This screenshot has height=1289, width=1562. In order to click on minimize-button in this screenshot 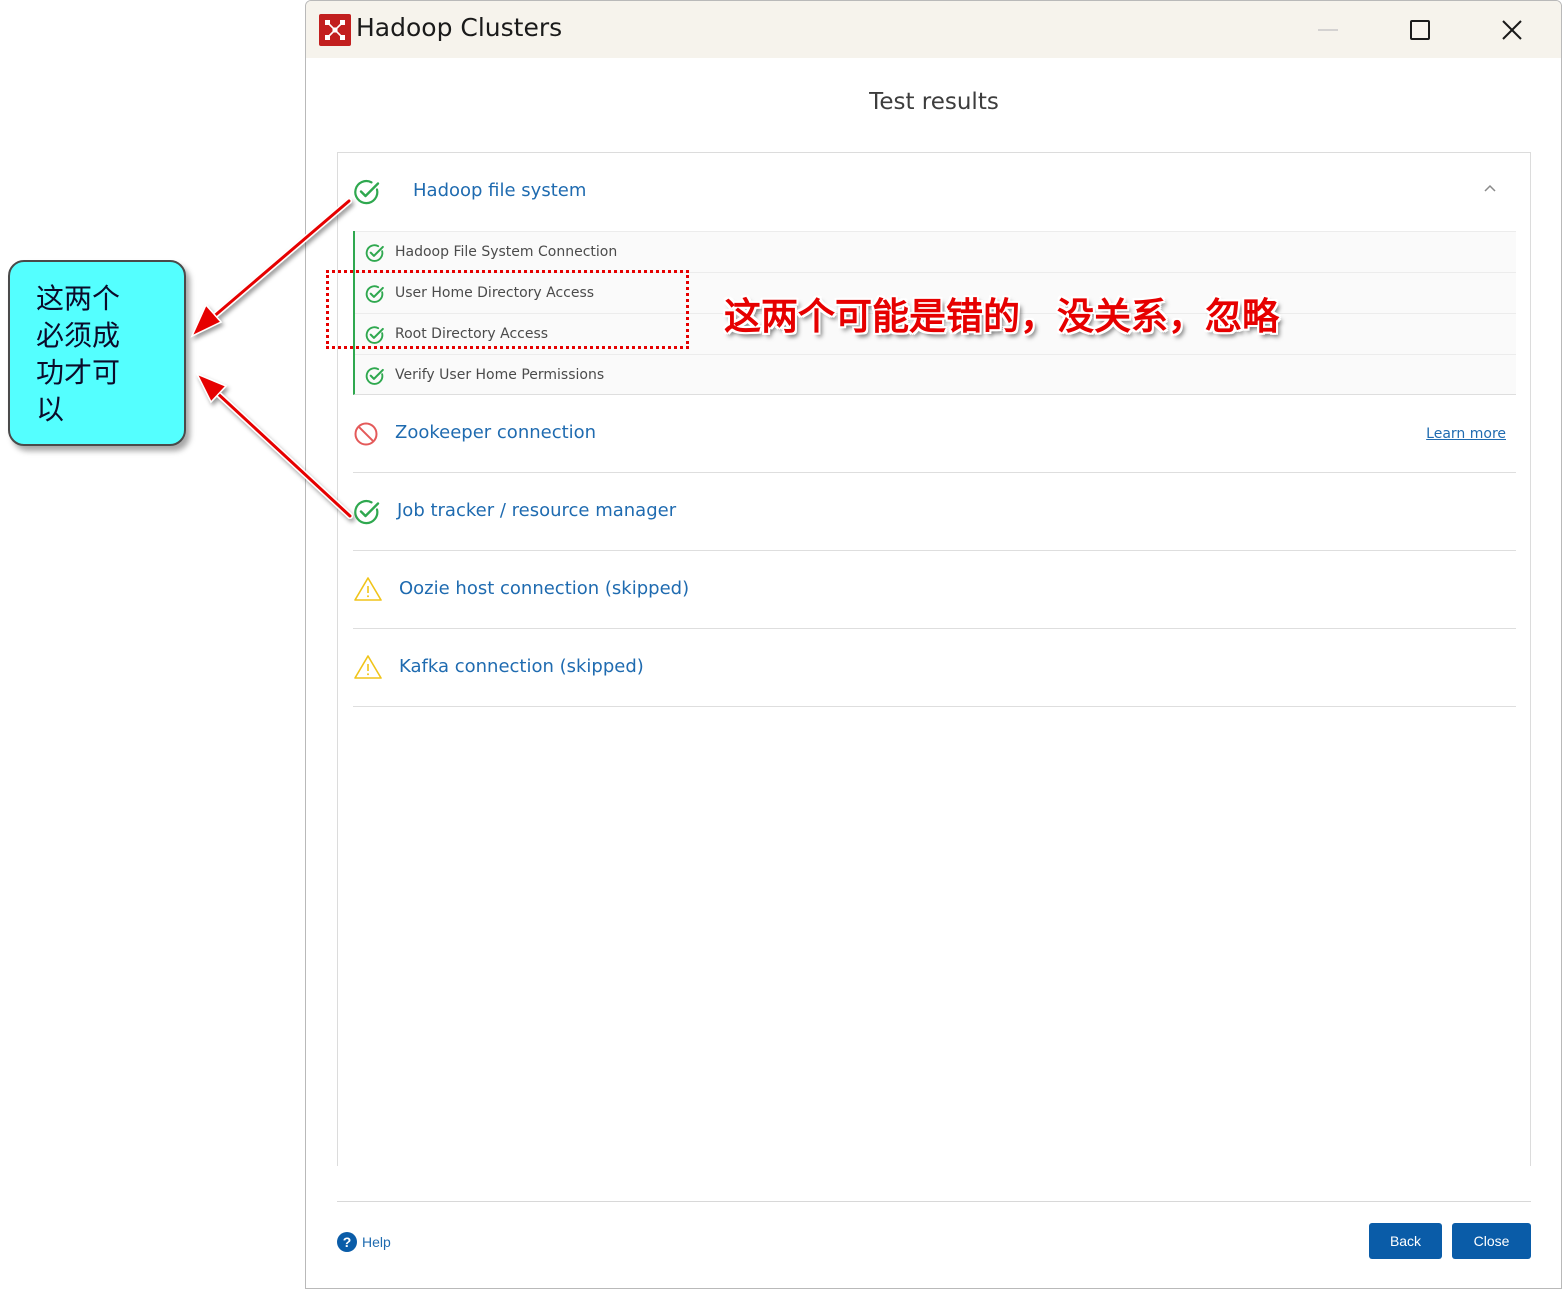, I will do `click(1328, 29)`.